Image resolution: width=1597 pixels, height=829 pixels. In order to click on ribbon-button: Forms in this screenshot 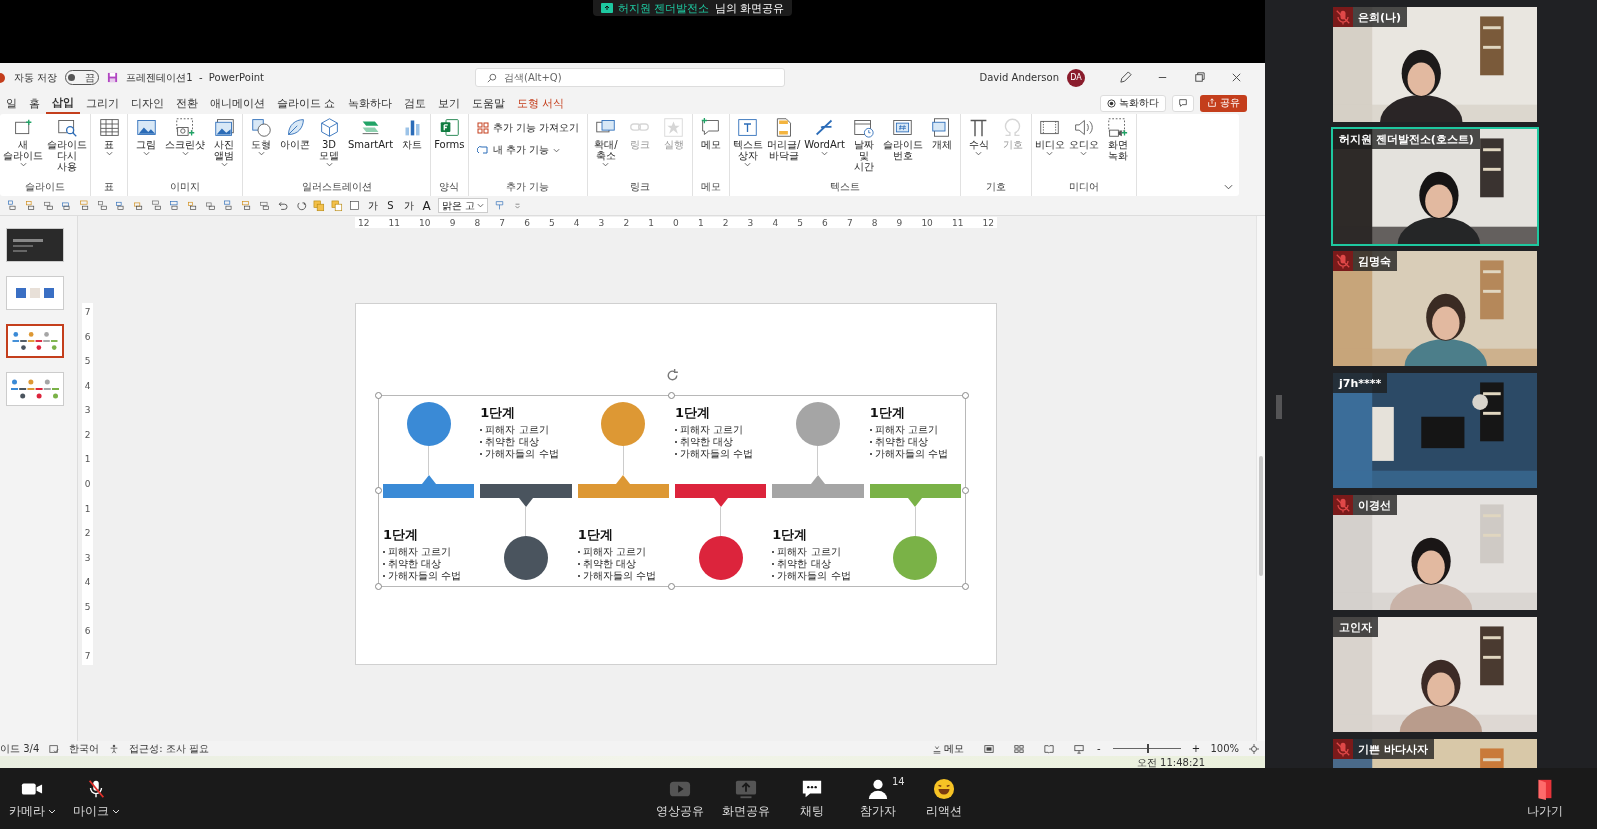, I will do `click(449, 148)`.